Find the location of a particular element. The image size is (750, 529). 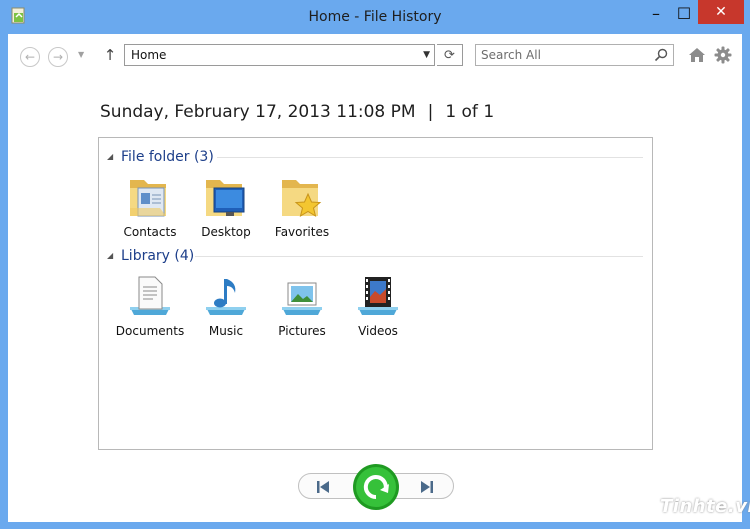

watermark-text: Tinhte.vn is located at coordinates (705, 506).